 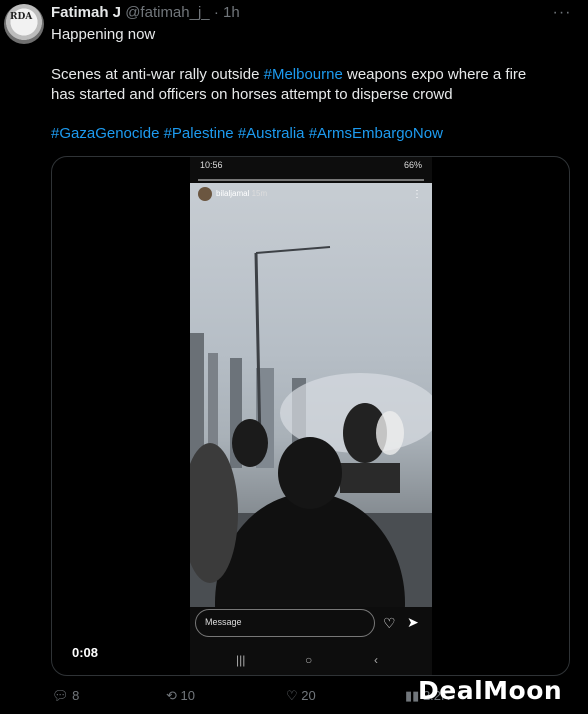 I want to click on post-text-segment: weapons expo where a fire, so click(x=434, y=74).